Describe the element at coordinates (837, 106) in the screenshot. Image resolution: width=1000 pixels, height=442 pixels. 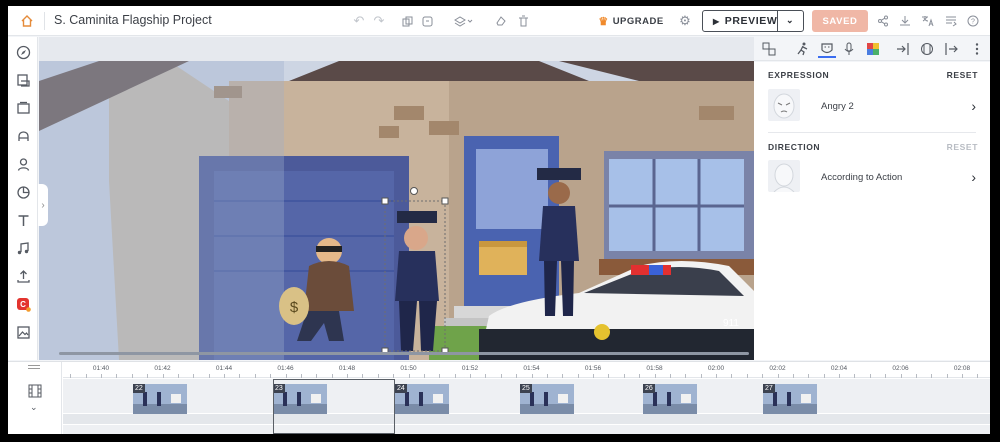
I see `expression-value: Angry 2` at that location.